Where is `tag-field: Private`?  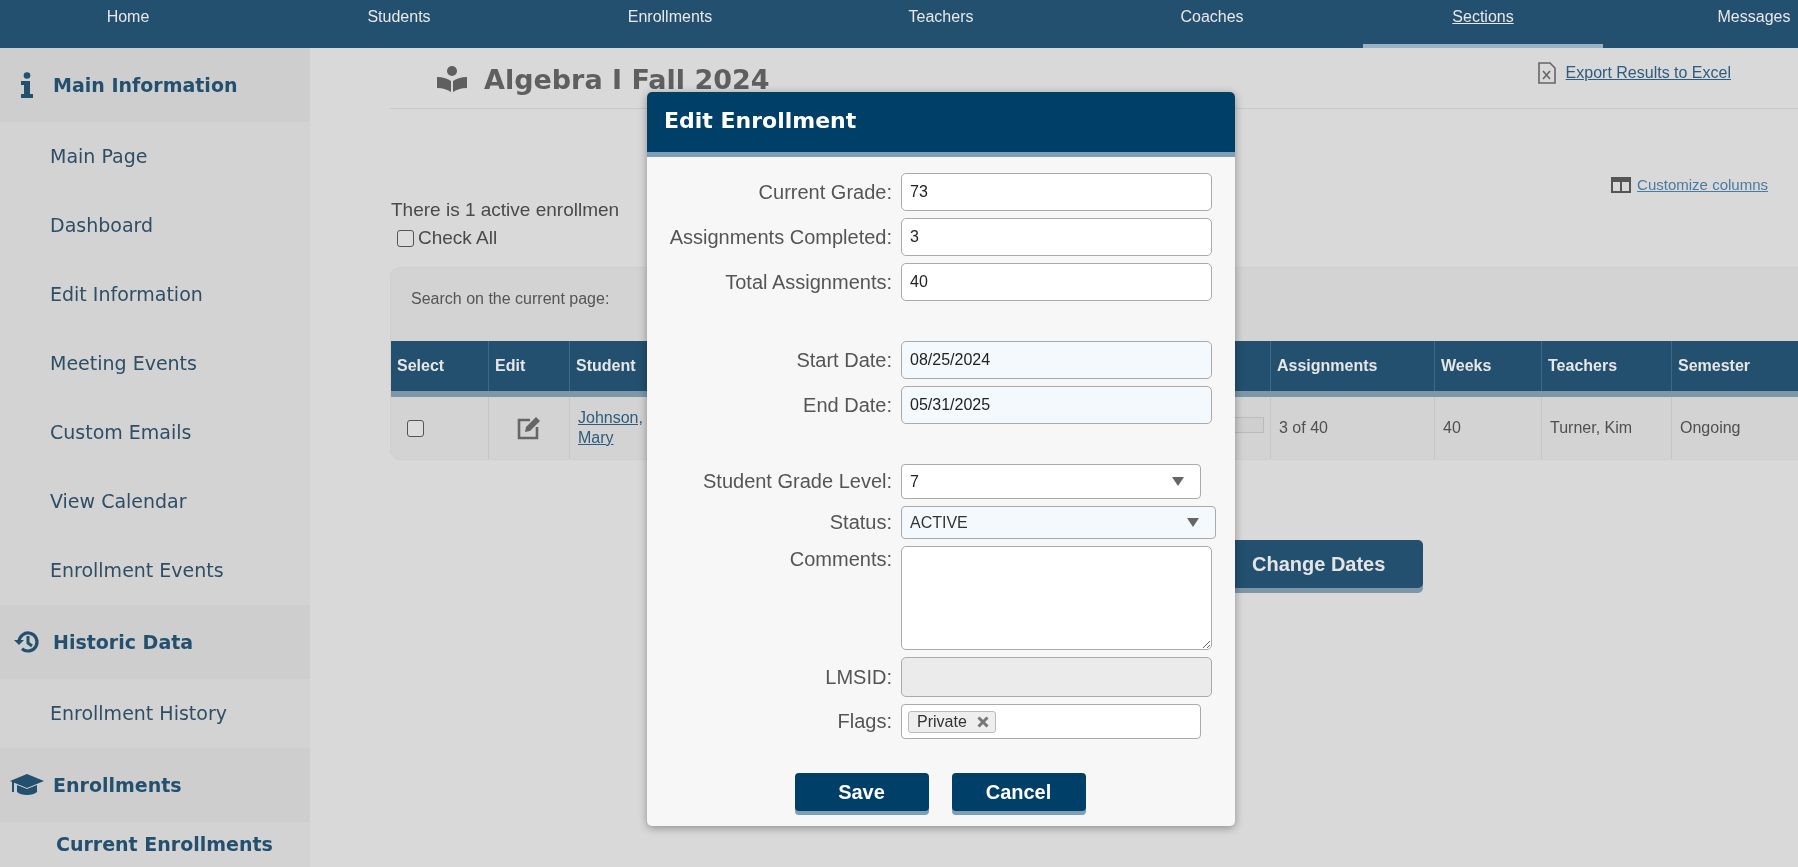 tag-field: Private is located at coordinates (1051, 721).